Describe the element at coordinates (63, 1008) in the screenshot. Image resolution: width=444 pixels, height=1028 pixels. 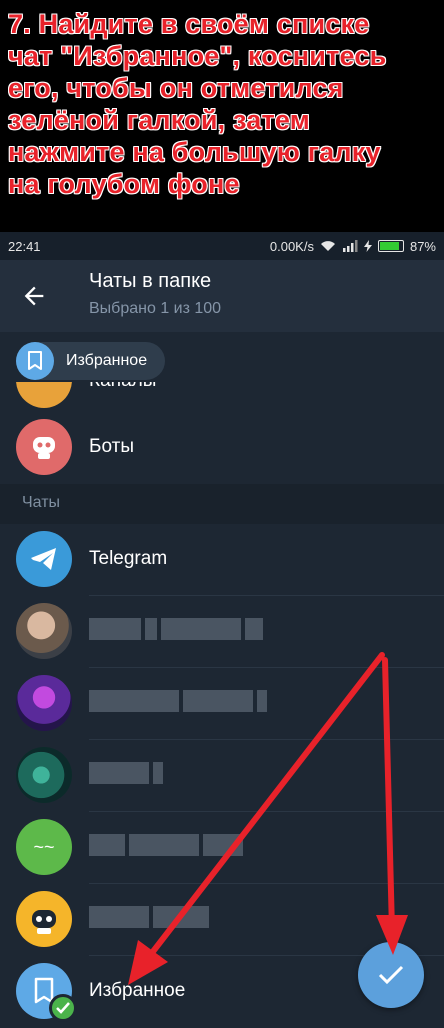
I see `selected-check-icon` at that location.